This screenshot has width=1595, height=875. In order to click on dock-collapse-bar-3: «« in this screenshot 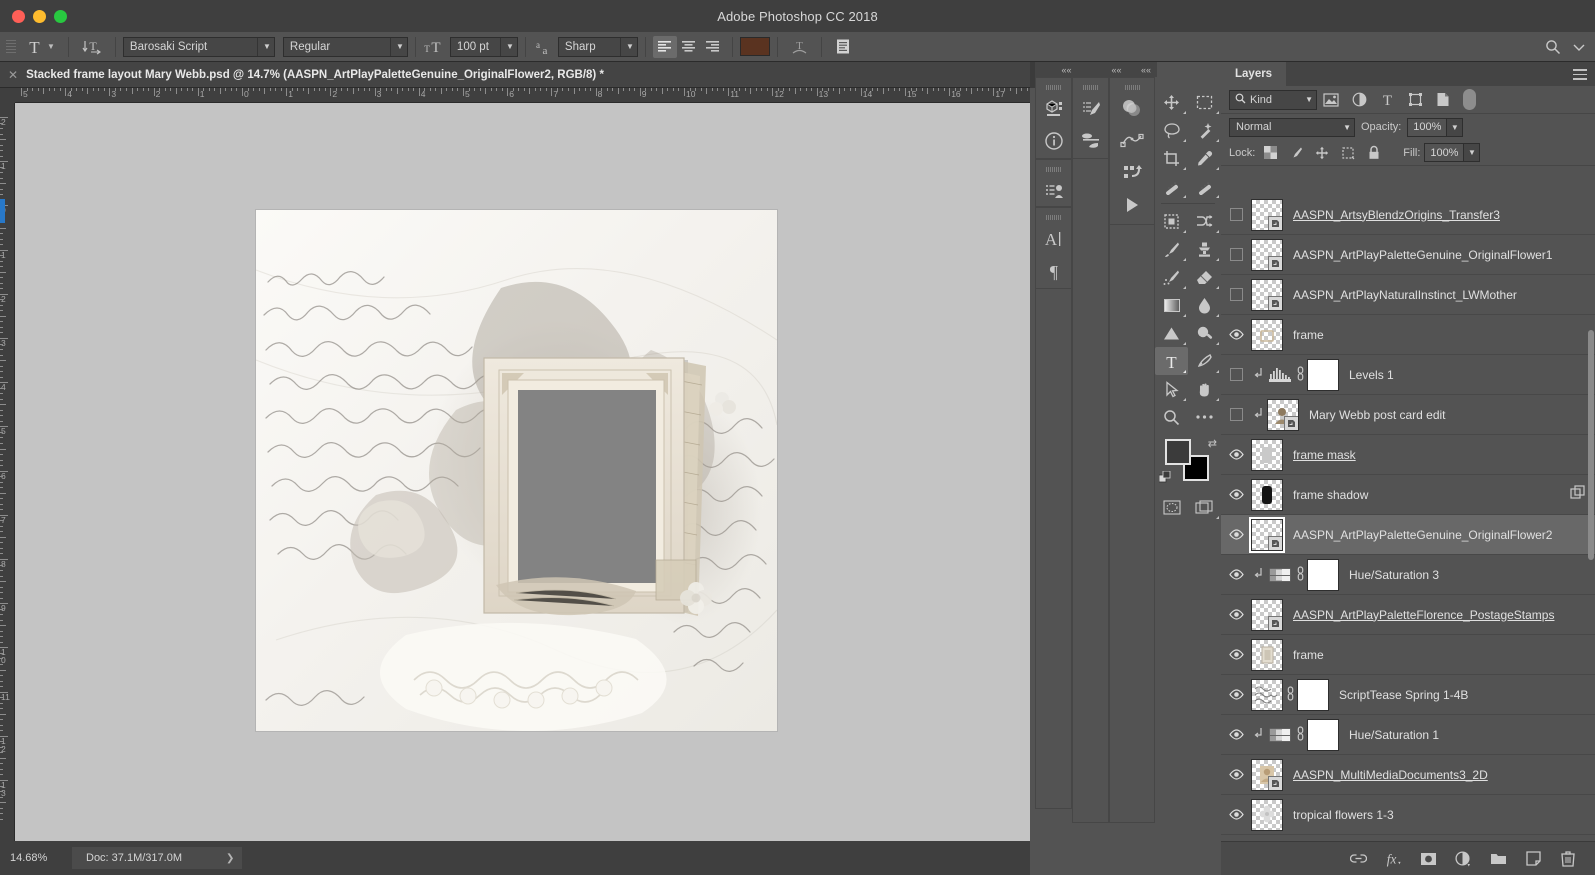, I will do `click(1146, 69)`.